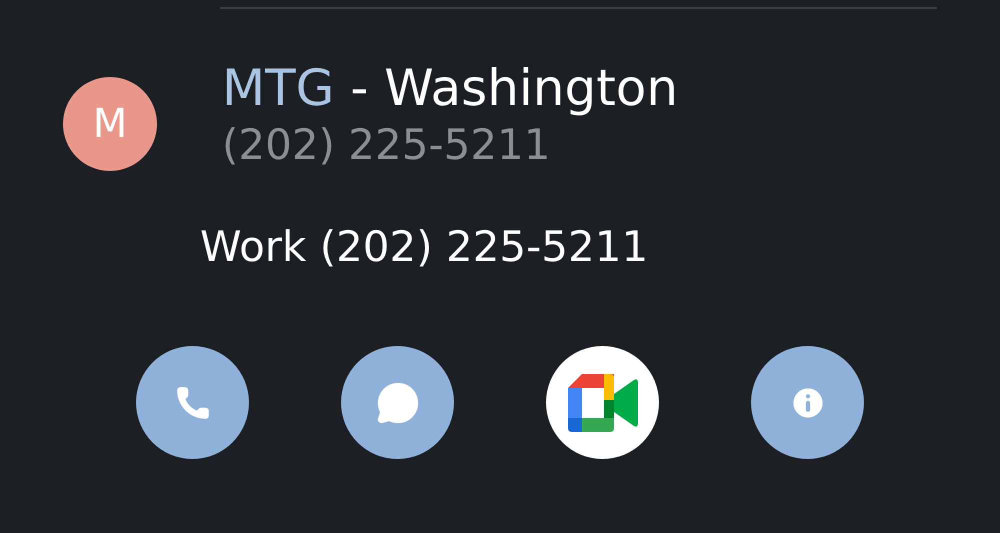  Describe the element at coordinates (398, 402) in the screenshot. I see `chat-bubble-icon` at that location.